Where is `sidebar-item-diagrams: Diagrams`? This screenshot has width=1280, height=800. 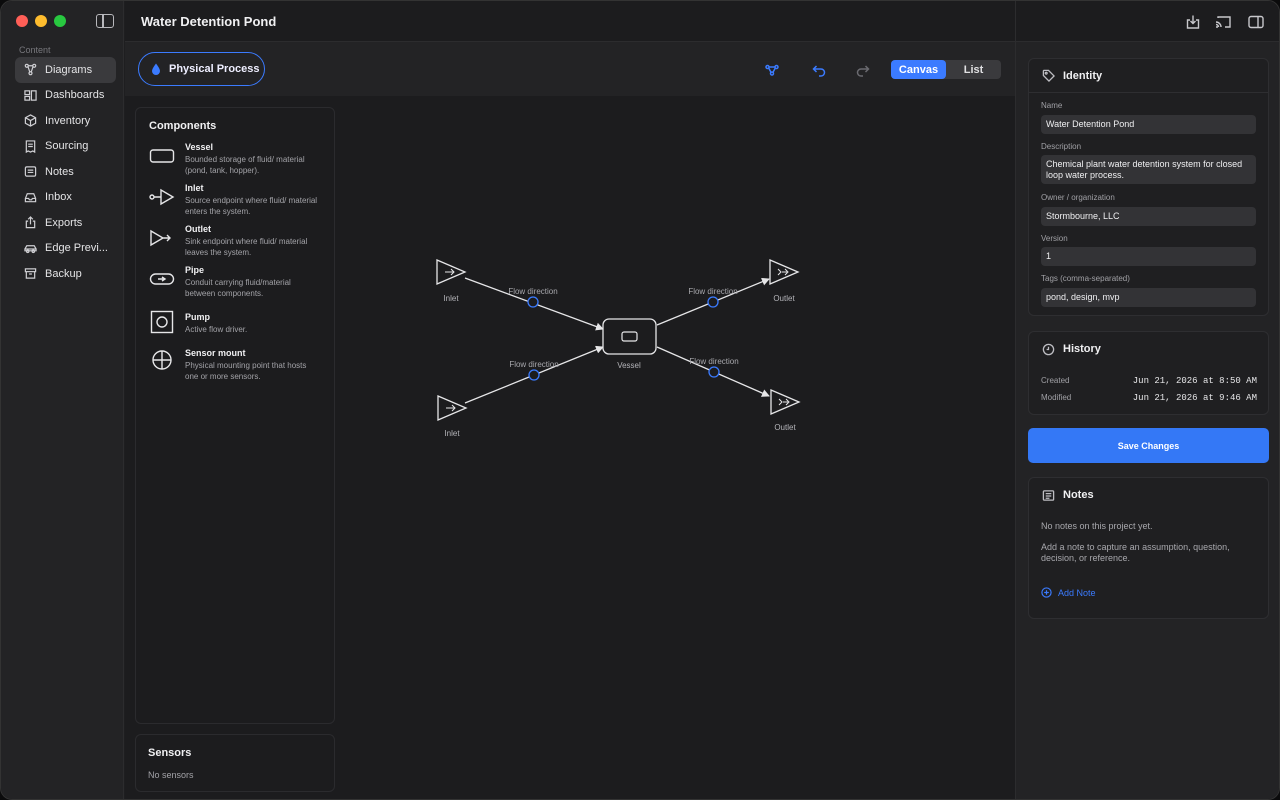
sidebar-item-diagrams: Diagrams is located at coordinates (65, 70).